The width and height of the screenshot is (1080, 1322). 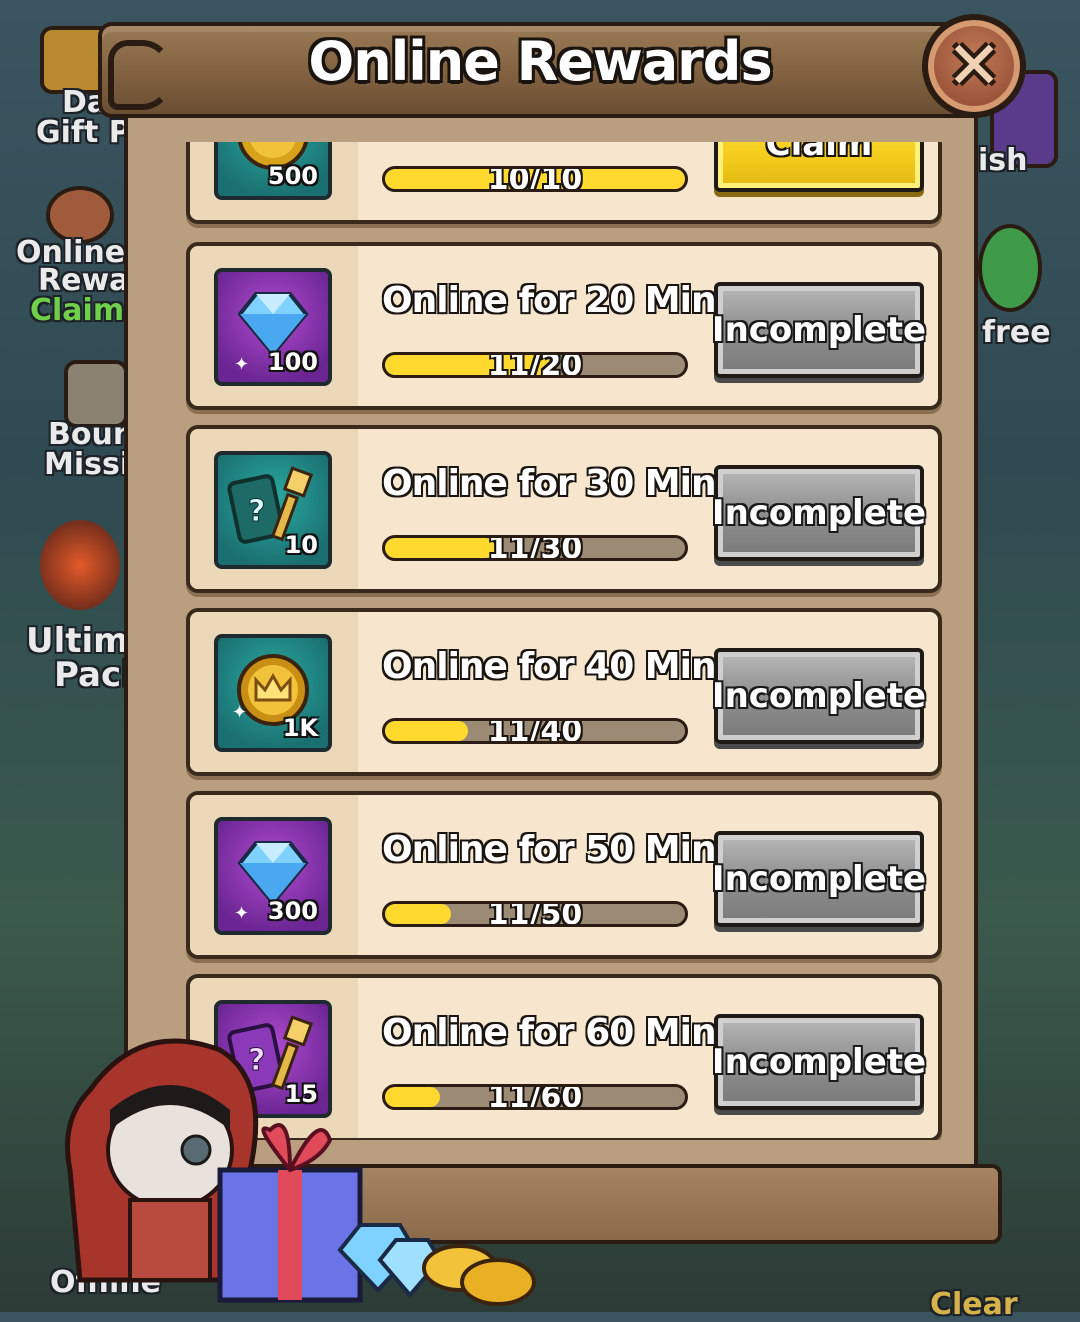 I want to click on reward-quantity: 500, so click(x=292, y=176).